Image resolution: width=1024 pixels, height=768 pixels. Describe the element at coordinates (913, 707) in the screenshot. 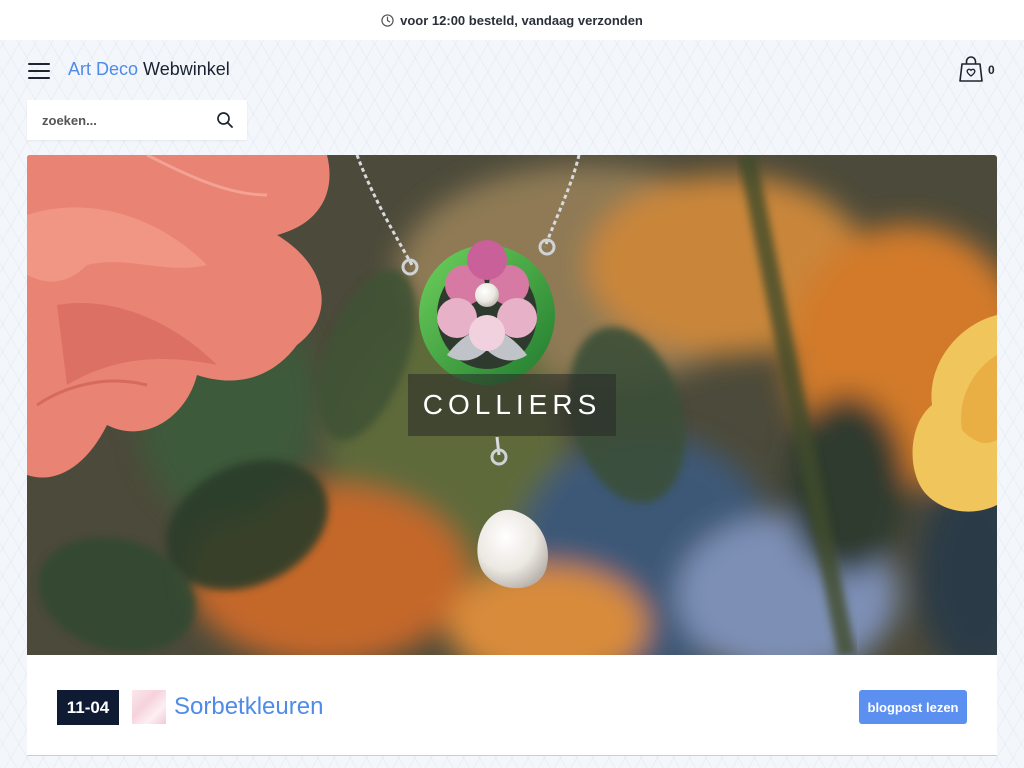

I see `read-blogpost-button: blogpost lezen` at that location.